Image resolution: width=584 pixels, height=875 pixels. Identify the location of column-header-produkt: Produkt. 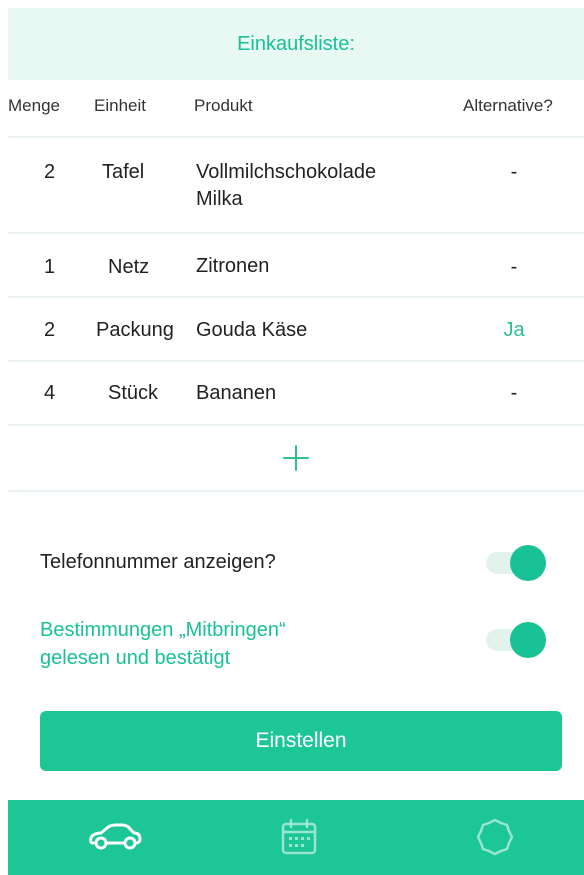
(223, 105).